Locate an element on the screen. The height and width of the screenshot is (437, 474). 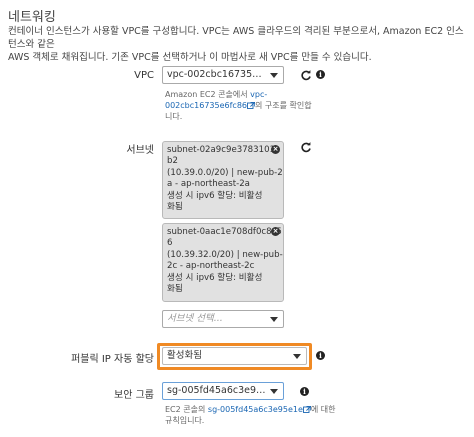
subnet-line: a - ap-northeast-2a is located at coordinates (208, 184).